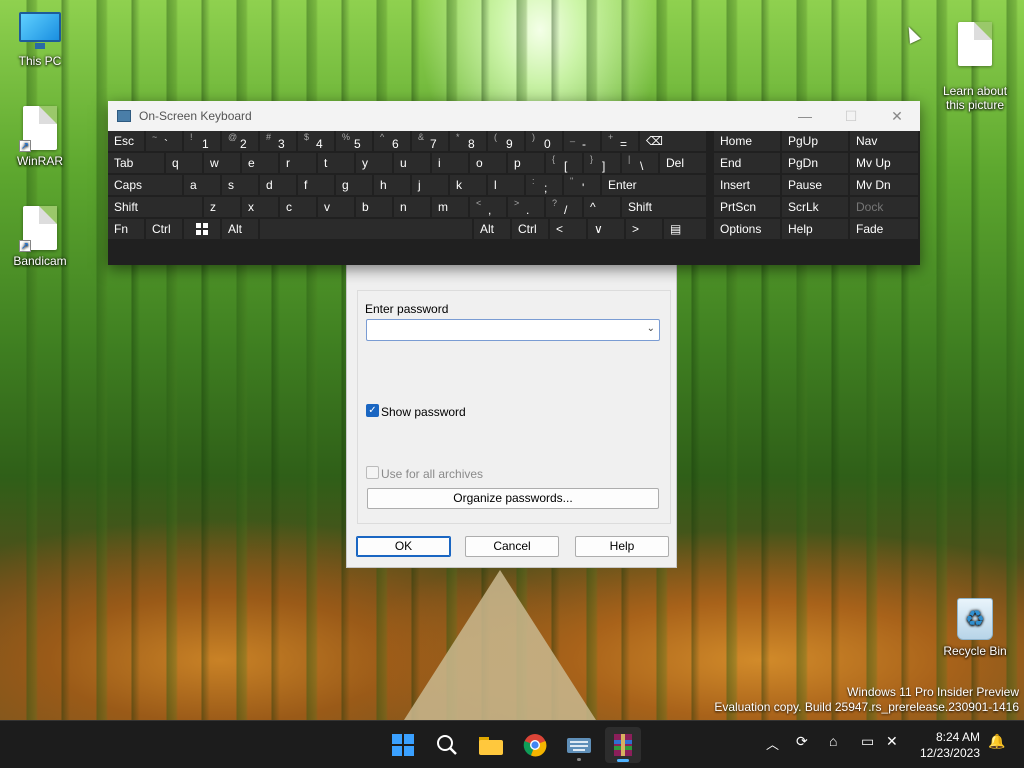  I want to click on close-icon: ✕, so click(897, 116).